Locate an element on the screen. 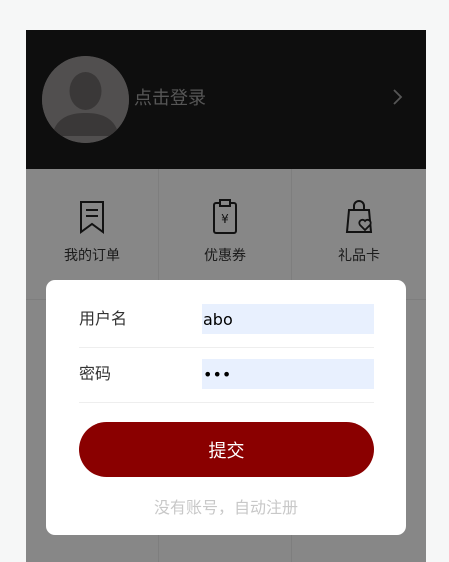 The image size is (449, 562). password-input is located at coordinates (288, 374).